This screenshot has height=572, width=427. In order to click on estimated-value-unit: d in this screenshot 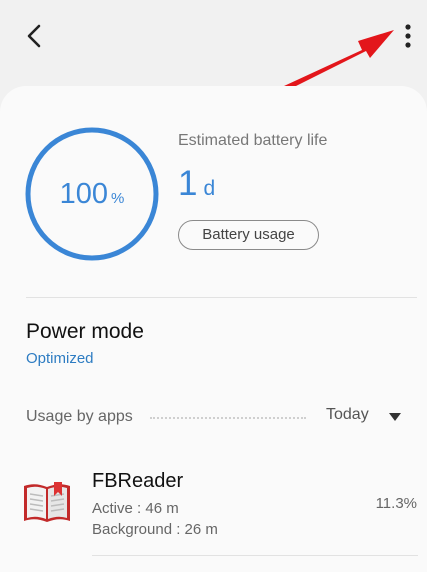, I will do `click(209, 188)`.